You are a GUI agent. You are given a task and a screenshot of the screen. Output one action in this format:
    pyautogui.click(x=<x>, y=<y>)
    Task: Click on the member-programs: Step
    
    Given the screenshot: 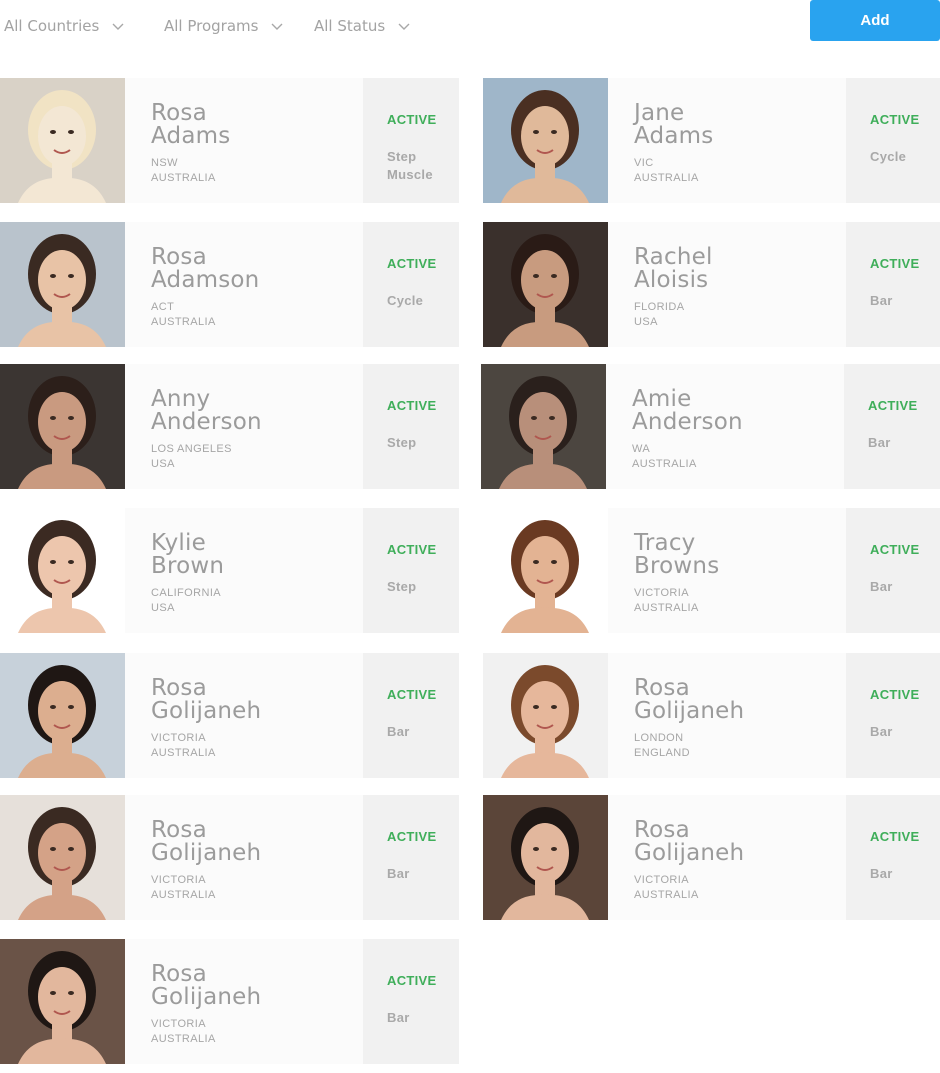 What is the action you would take?
    pyautogui.click(x=401, y=587)
    